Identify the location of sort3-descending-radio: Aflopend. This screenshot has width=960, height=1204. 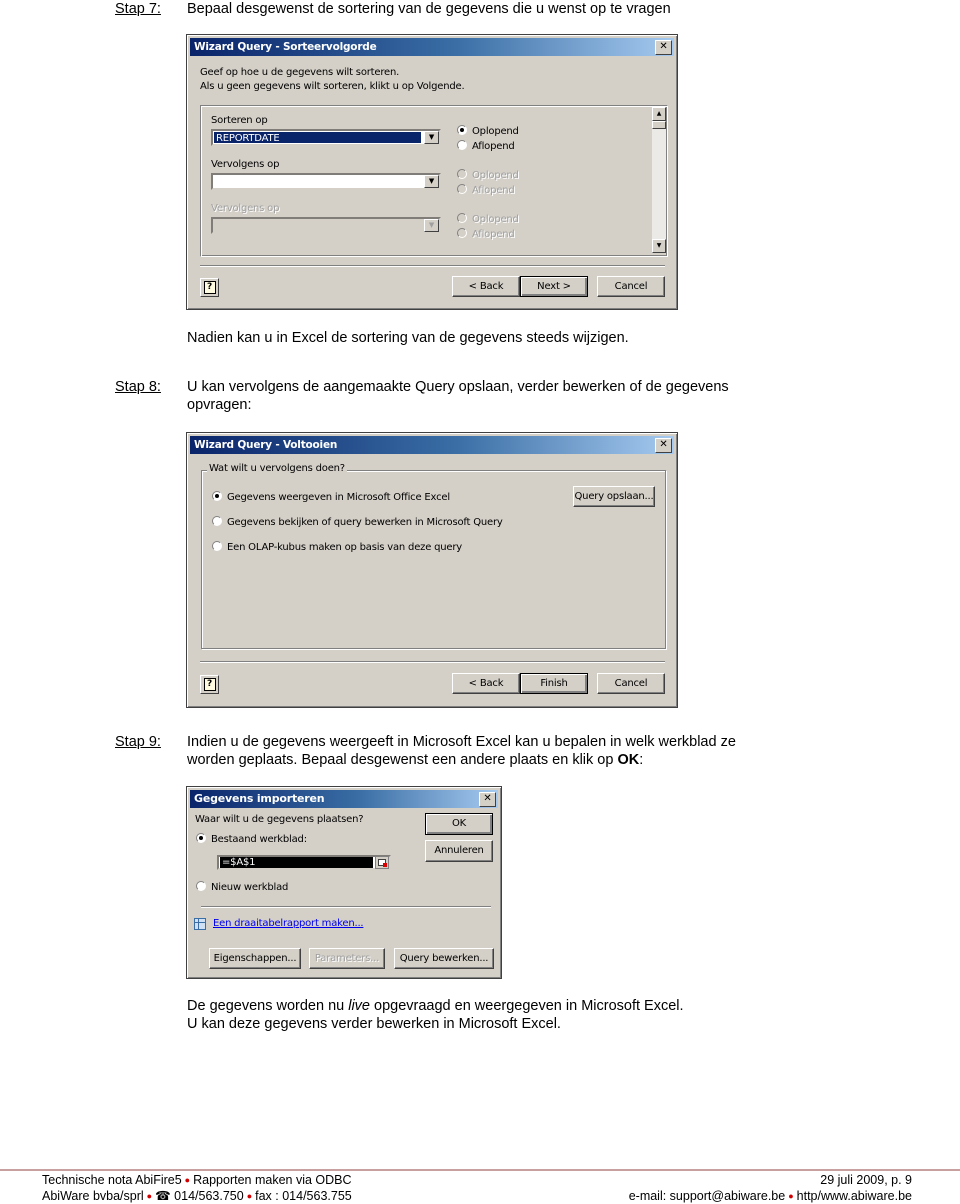
(486, 234).